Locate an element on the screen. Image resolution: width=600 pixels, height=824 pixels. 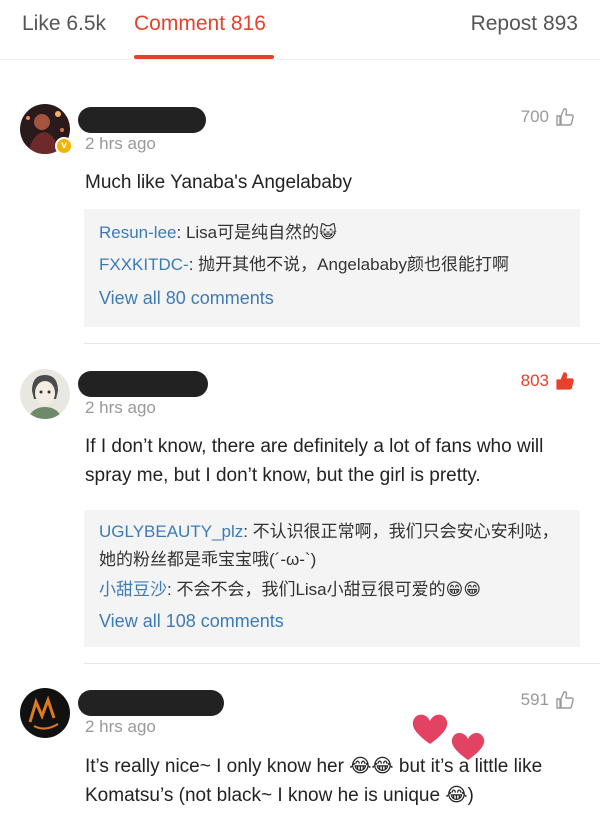
reply-item: FXXKITDC-: 抛开其他不说，Angelababy颜也很能打啊 is located at coordinates (332, 265).